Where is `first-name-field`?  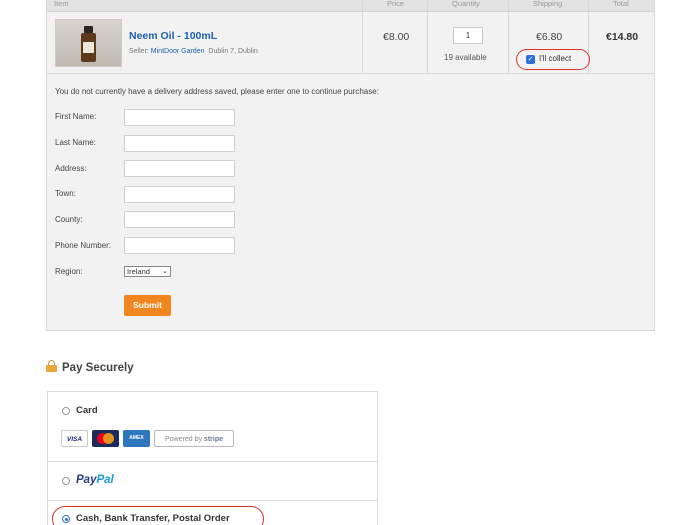
first-name-field is located at coordinates (179, 117).